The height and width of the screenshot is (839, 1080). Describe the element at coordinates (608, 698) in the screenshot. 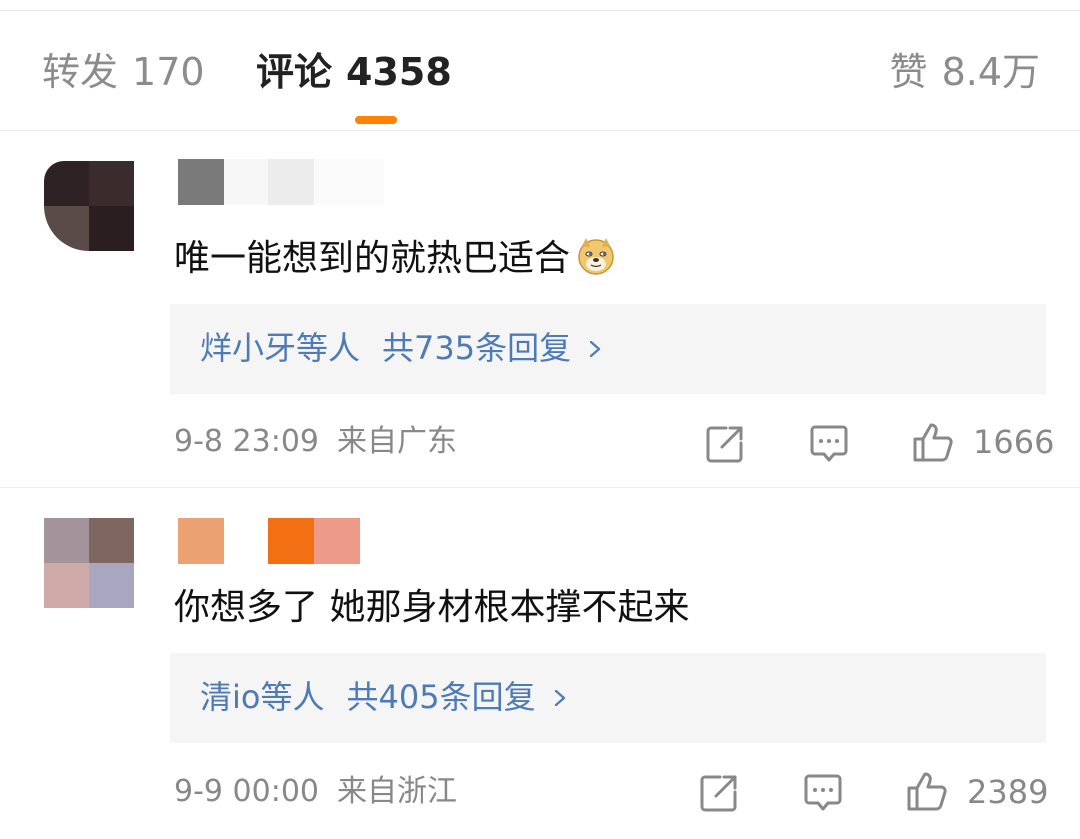

I see `replies-box: 清io等人 共405条回复` at that location.